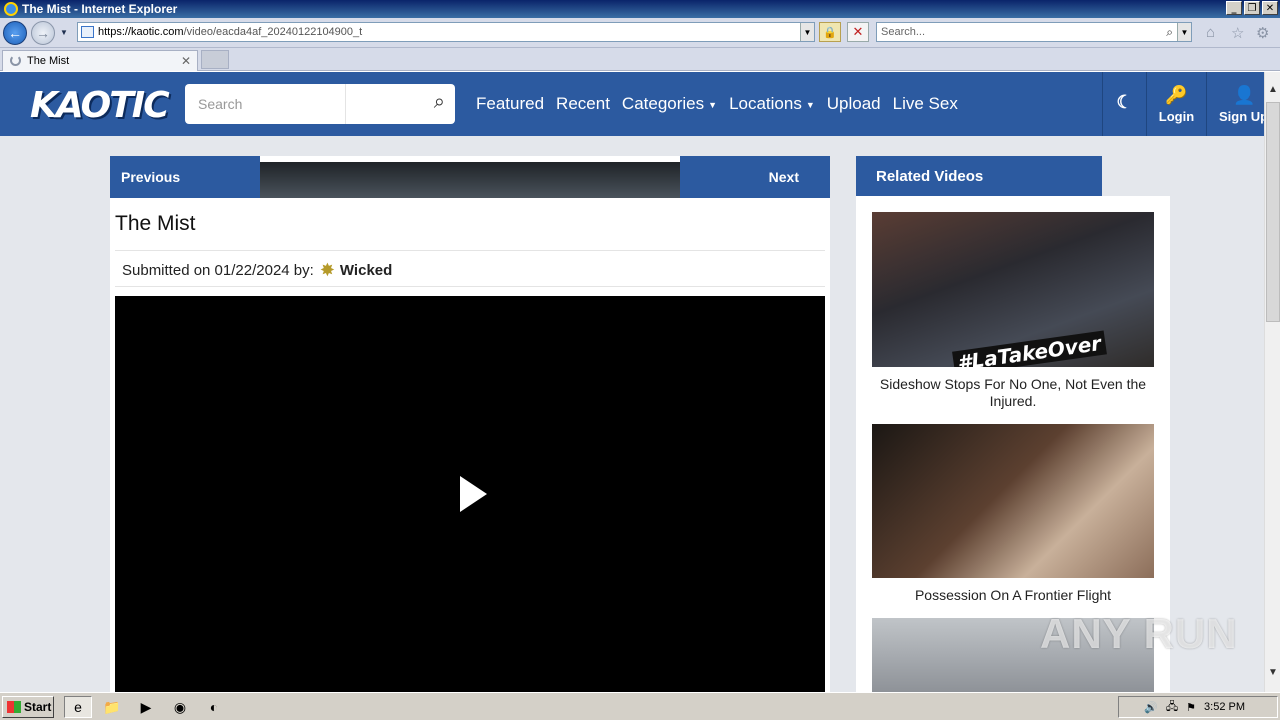 Image resolution: width=1280 pixels, height=720 pixels. Describe the element at coordinates (87, 32) in the screenshot. I see `page-icon` at that location.